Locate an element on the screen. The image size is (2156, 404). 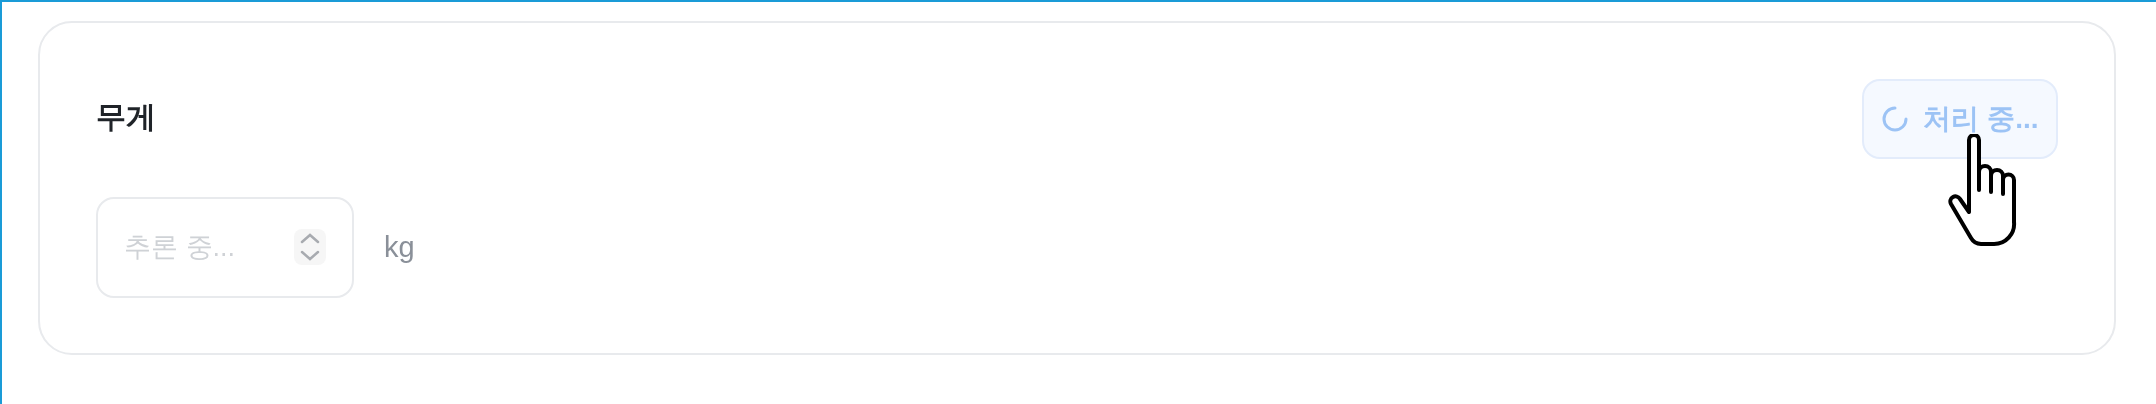
unit-label: kg is located at coordinates (399, 247).